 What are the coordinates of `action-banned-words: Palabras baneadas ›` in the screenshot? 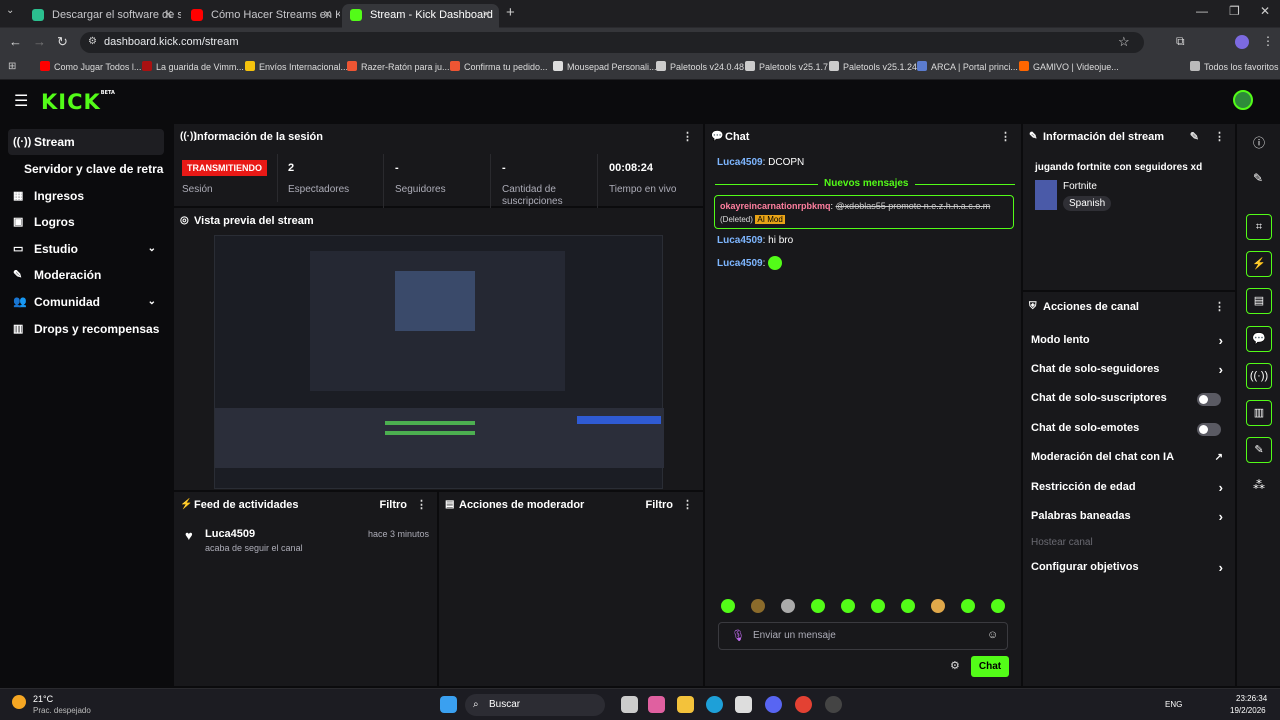 It's located at (1127, 516).